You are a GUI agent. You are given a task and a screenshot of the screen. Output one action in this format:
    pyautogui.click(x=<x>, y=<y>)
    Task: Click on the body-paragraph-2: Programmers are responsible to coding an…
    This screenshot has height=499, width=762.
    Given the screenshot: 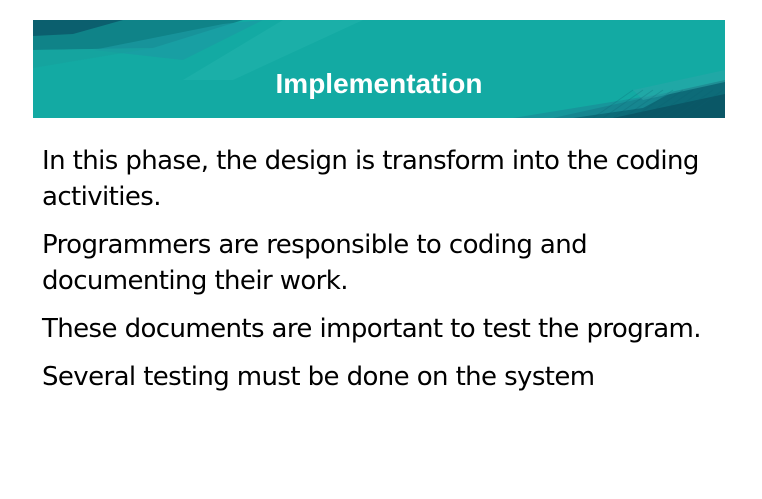 What is the action you would take?
    pyautogui.click(x=315, y=263)
    